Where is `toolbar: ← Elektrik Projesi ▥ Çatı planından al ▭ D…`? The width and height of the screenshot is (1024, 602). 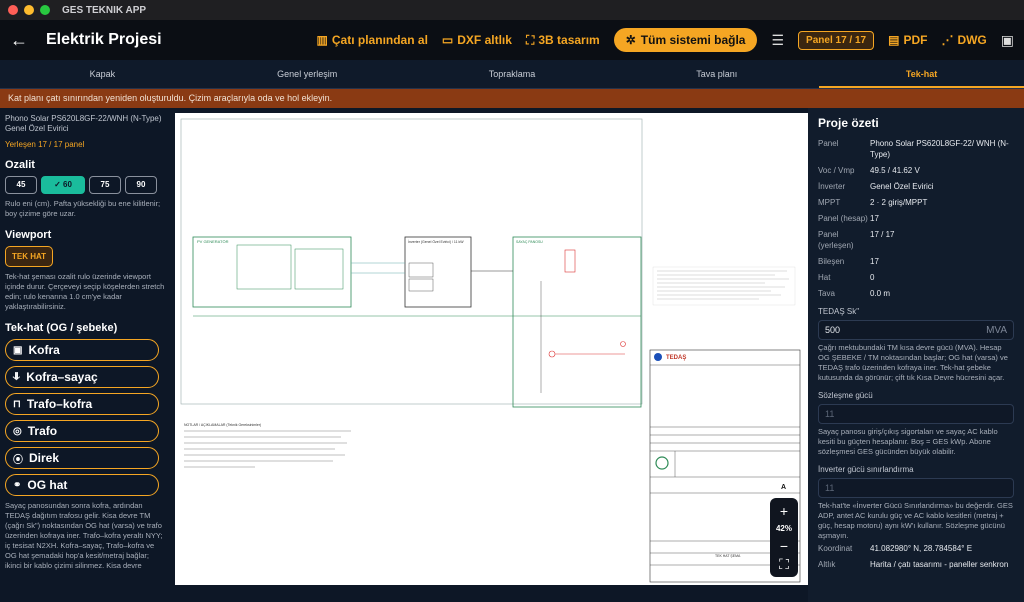 toolbar: ← Elektrik Projesi ▥ Çatı planından al ▭ D… is located at coordinates (512, 40).